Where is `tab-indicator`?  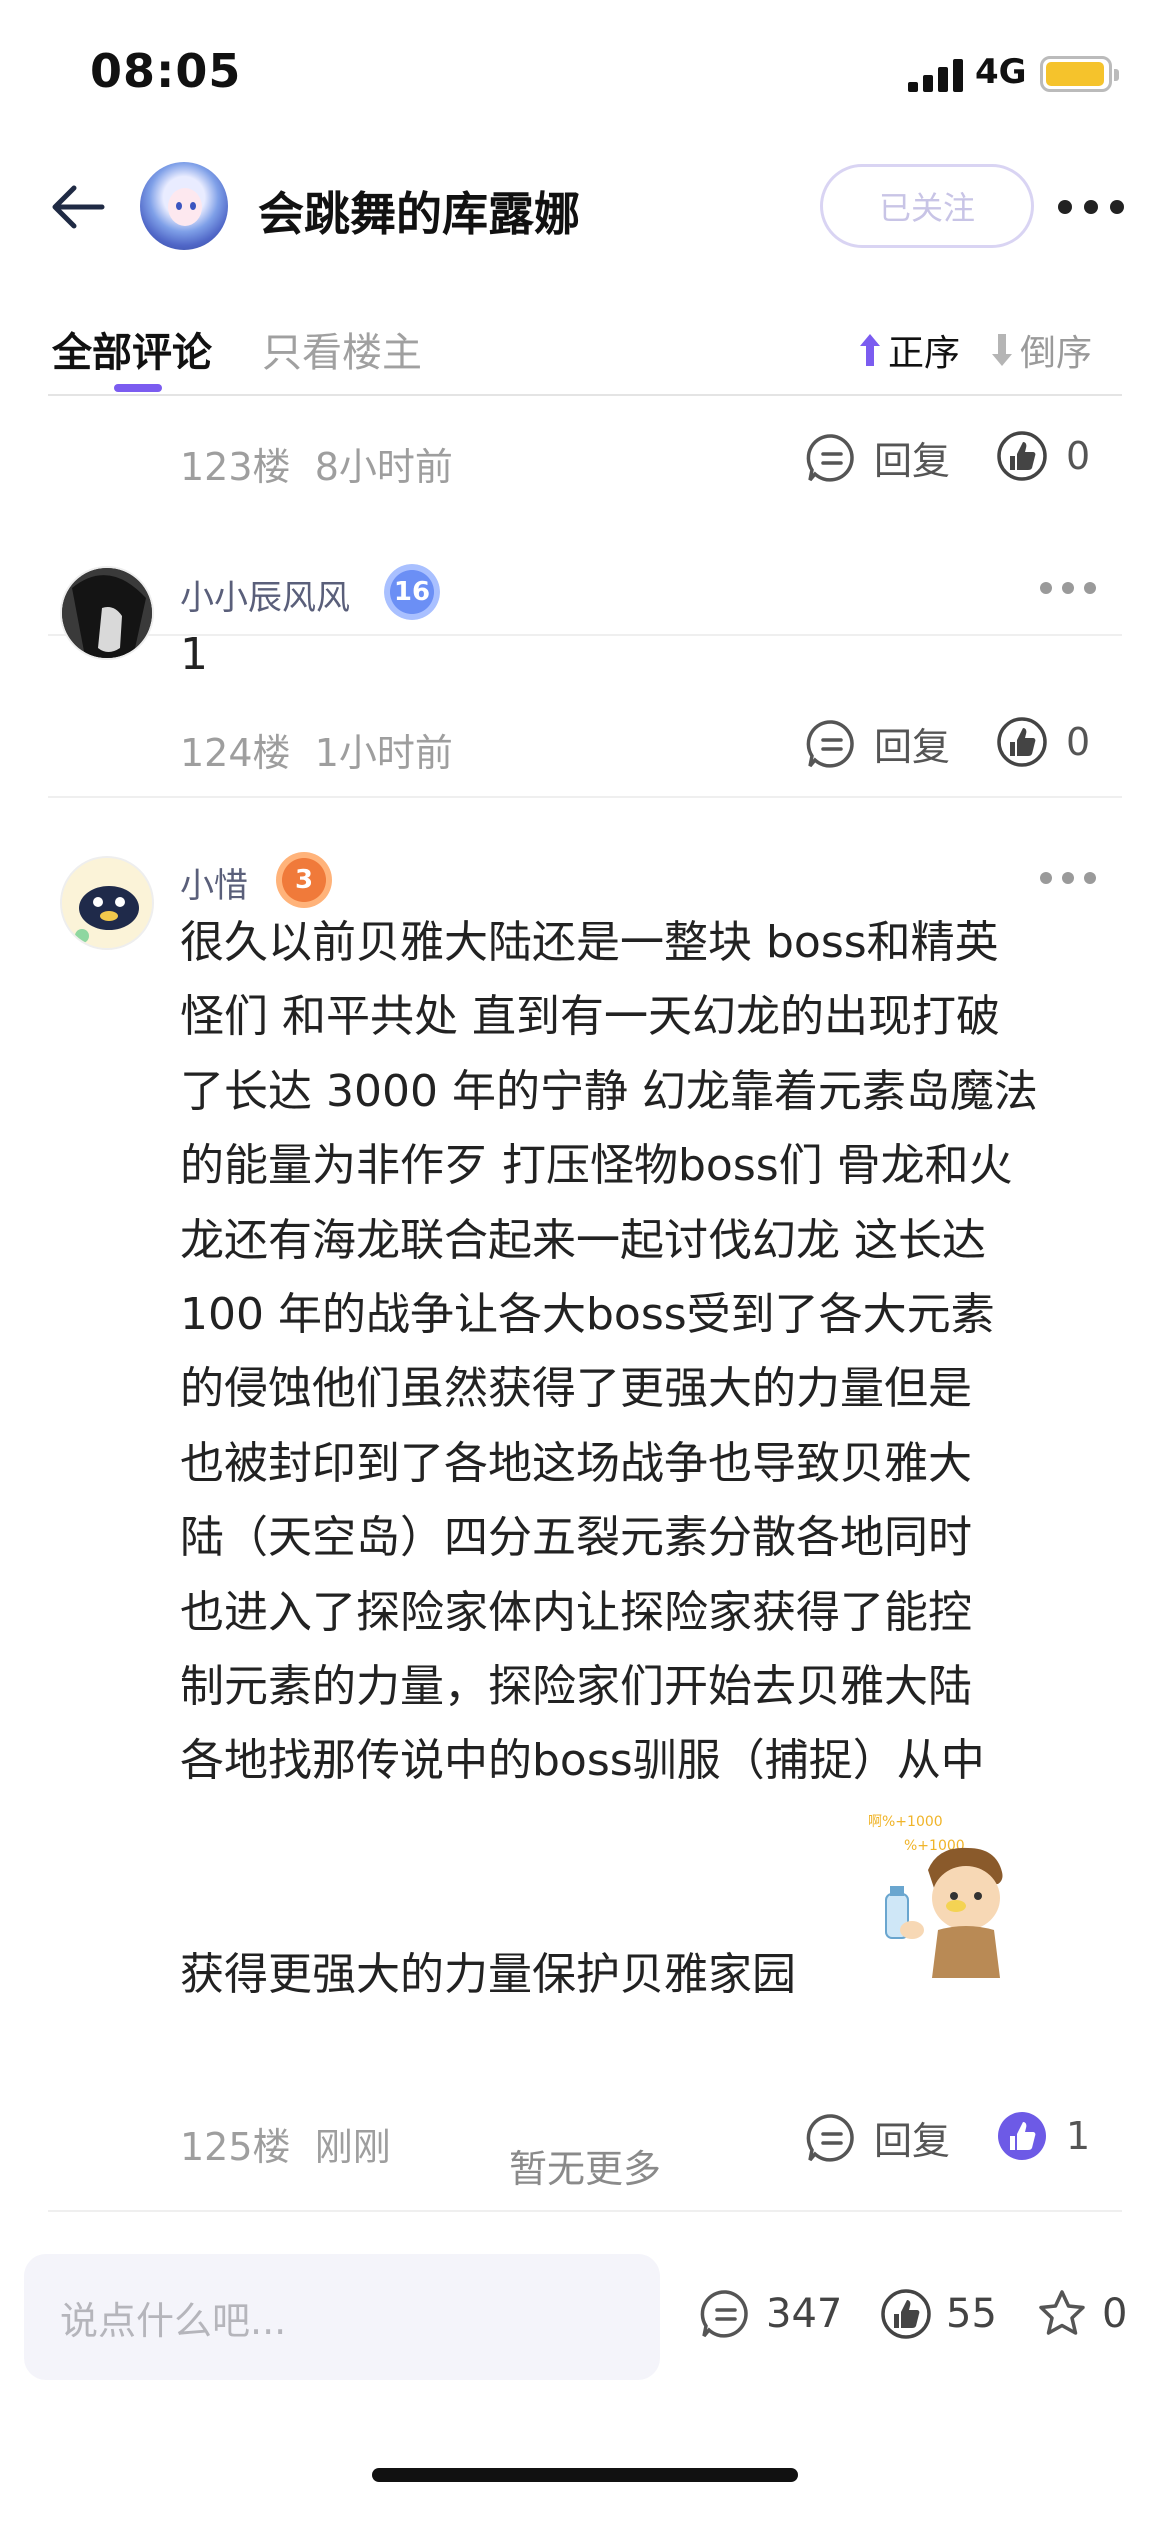
tab-indicator is located at coordinates (138, 388).